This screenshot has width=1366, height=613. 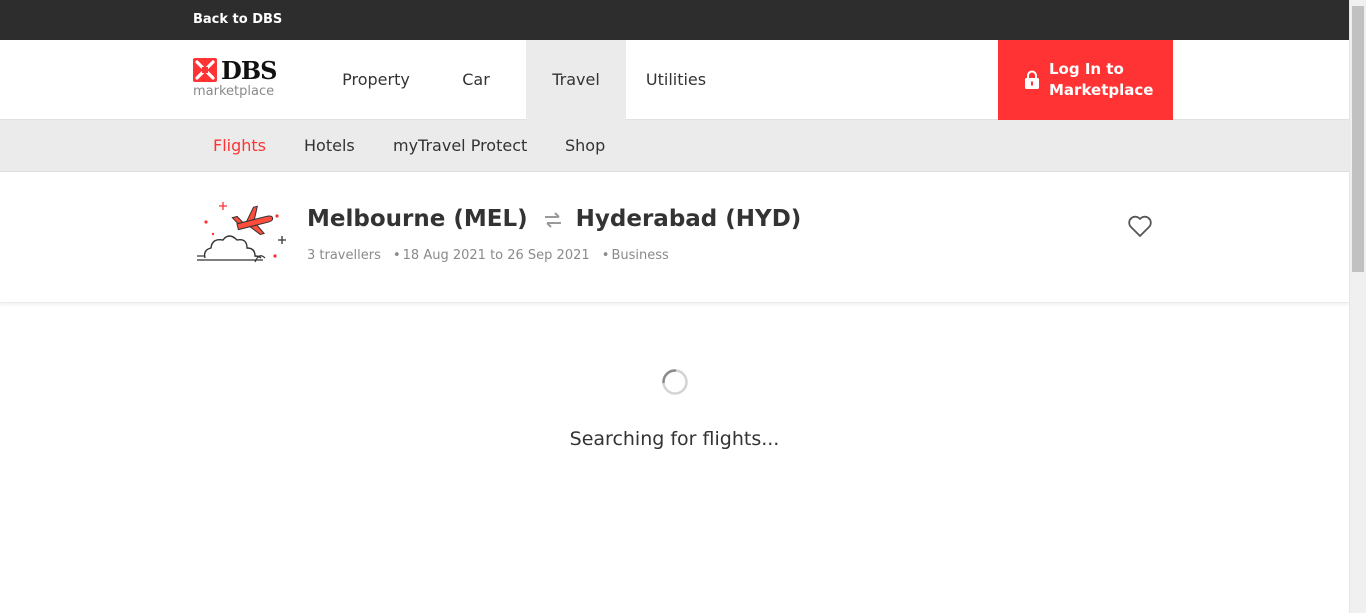 I want to click on origin-city: Melbourne (MEL), so click(x=417, y=219).